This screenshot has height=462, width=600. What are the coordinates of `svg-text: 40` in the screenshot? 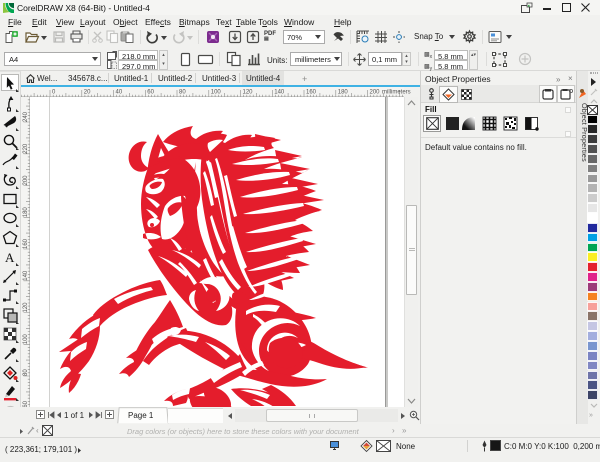 It's located at (119, 93).